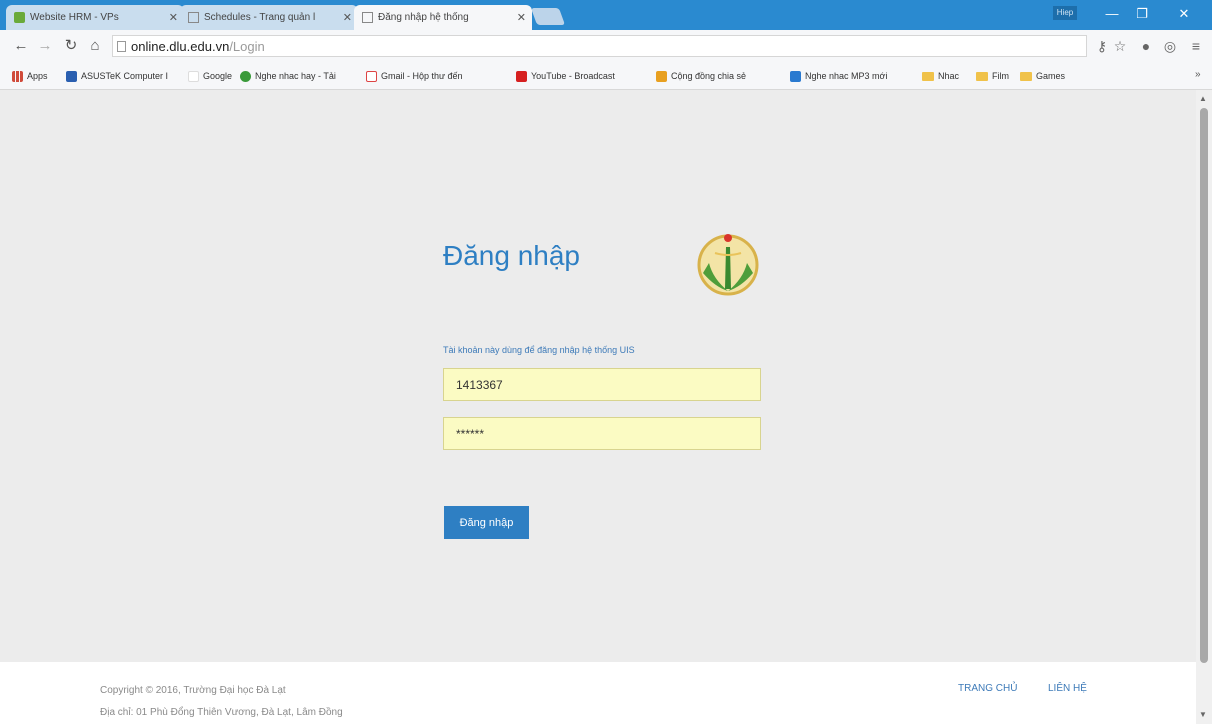 The image size is (1212, 724). I want to click on profile-badge: Hiep, so click(1065, 13).